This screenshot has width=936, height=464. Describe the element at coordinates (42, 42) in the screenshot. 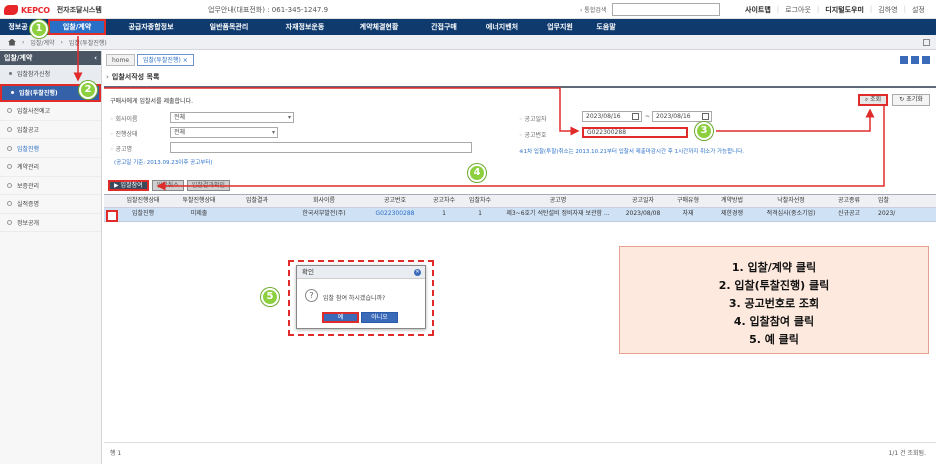

I see `breadcrumb-item: 입찰/계약` at that location.